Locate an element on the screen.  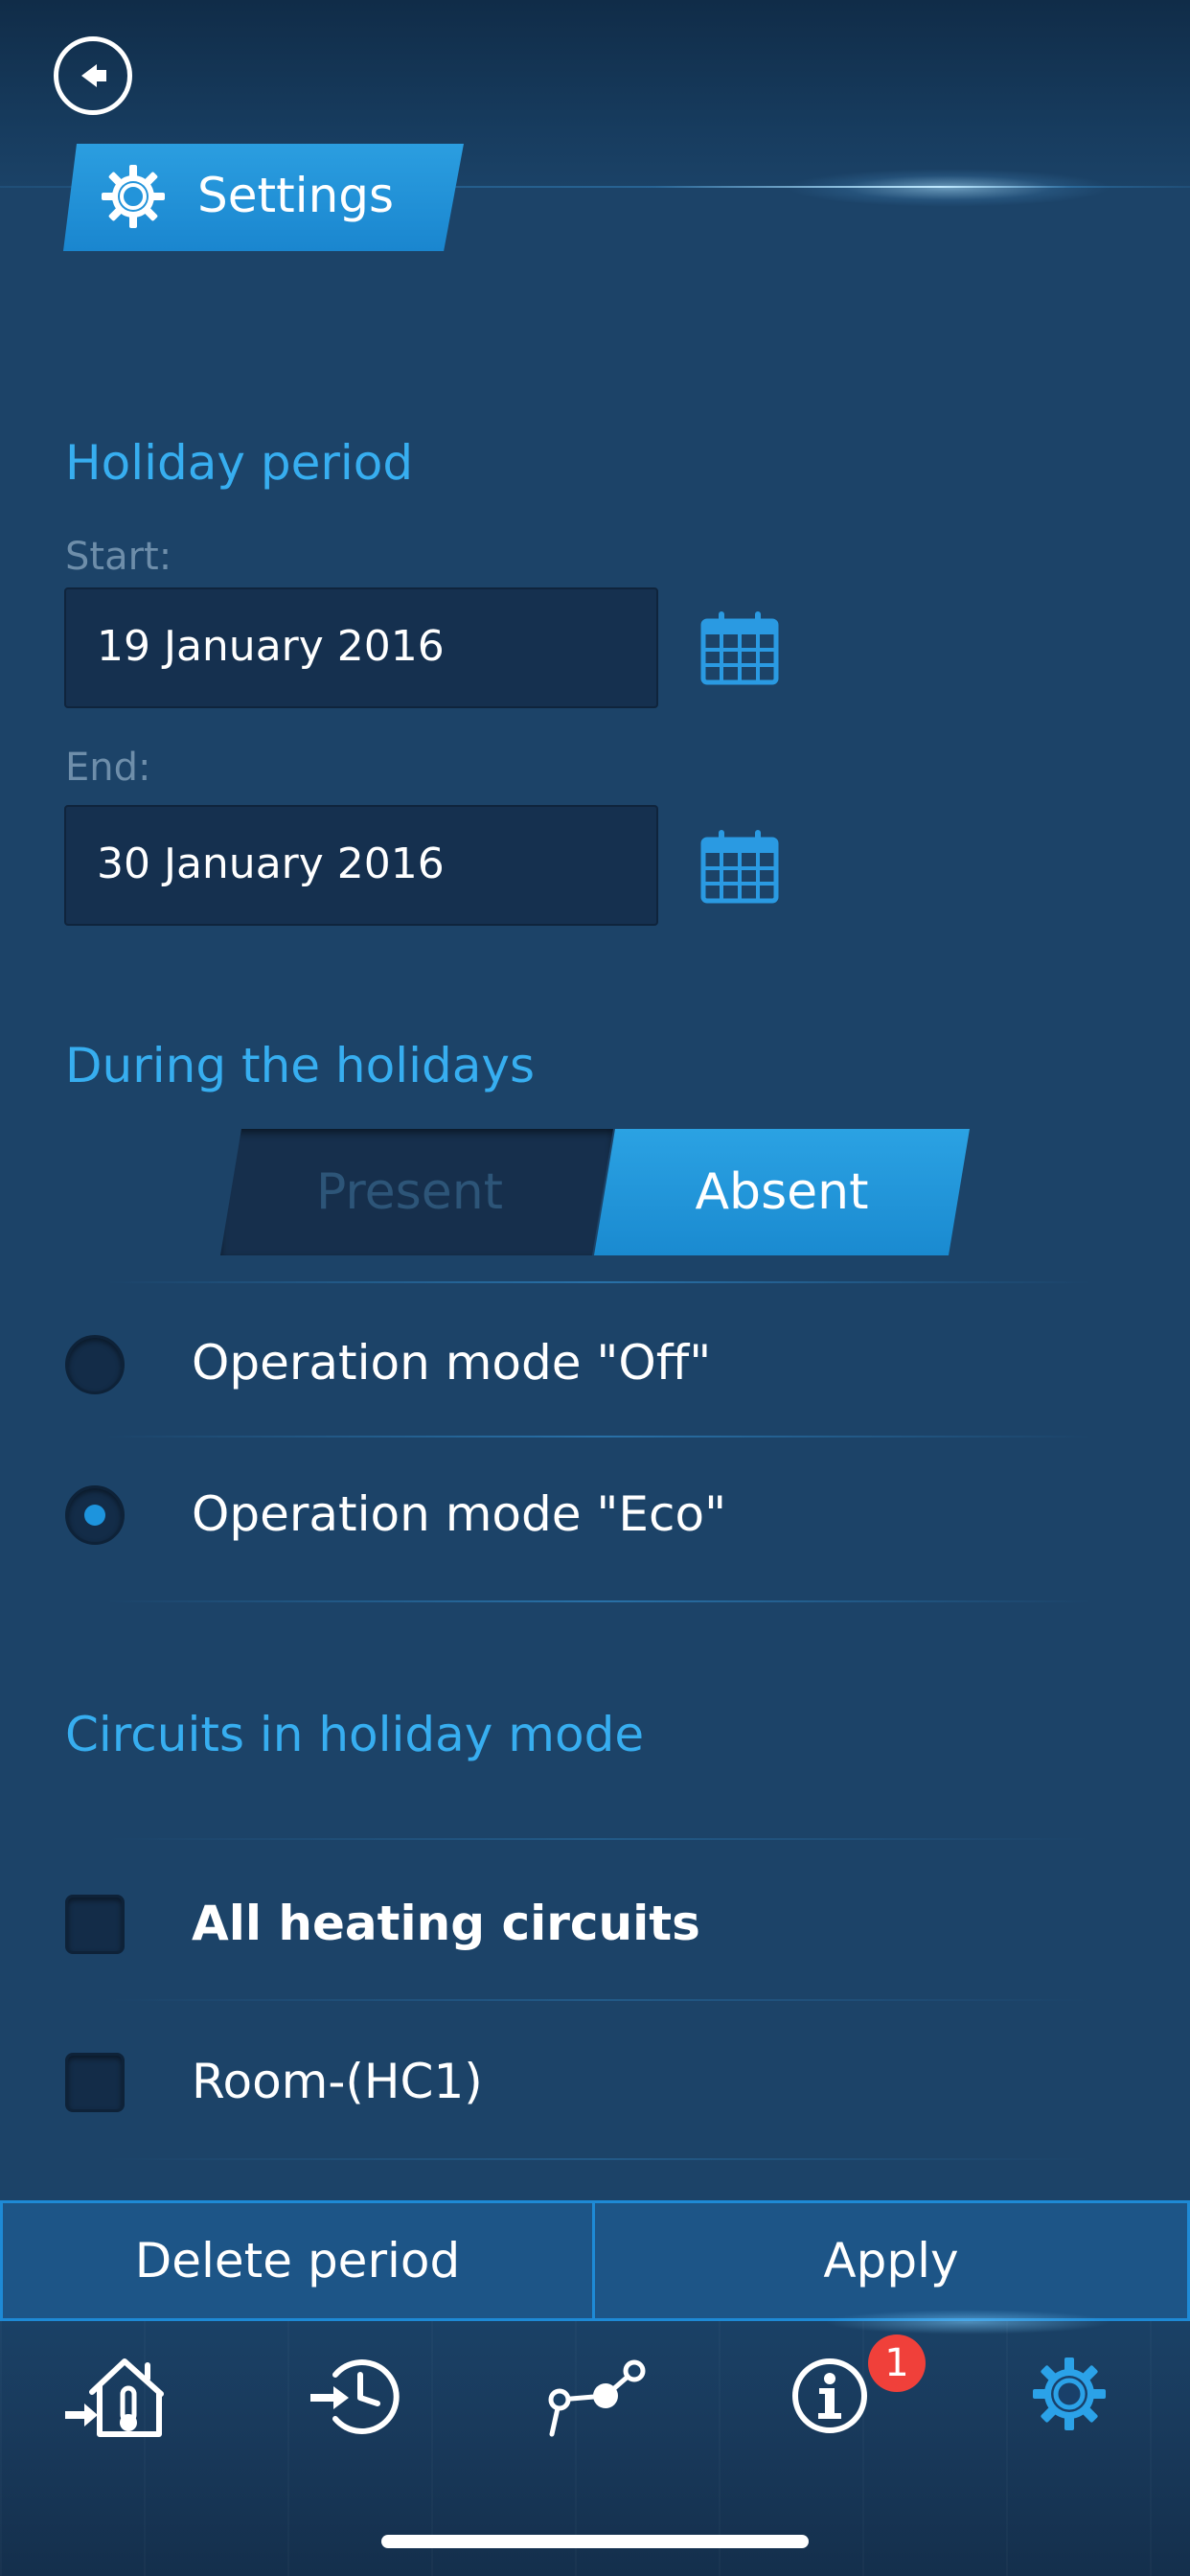
header-glow is located at coordinates (949, 188).